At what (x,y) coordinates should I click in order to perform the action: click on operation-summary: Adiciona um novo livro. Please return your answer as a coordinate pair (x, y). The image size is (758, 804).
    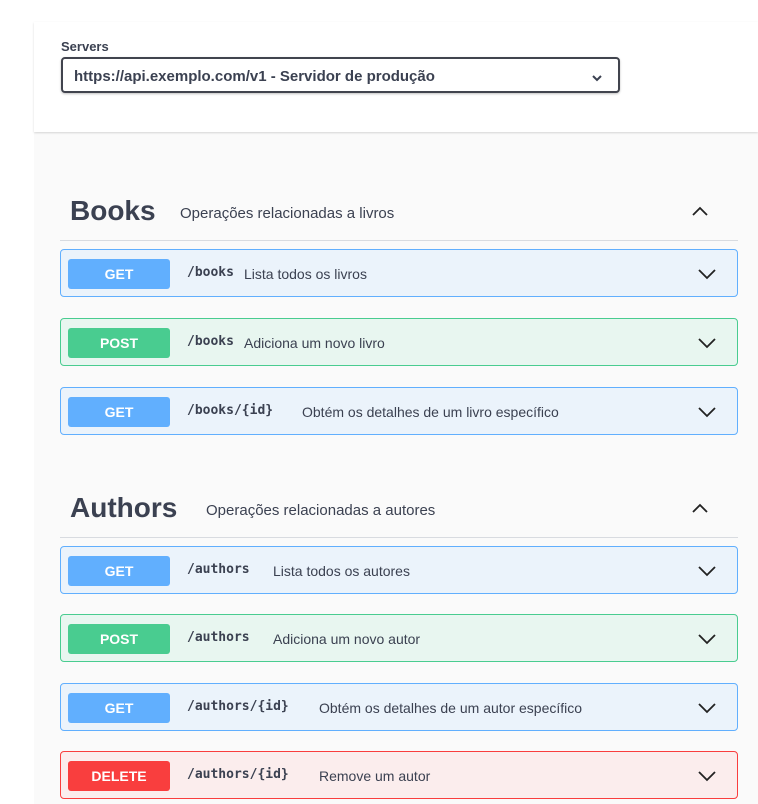
    Looking at the image, I should click on (314, 343).